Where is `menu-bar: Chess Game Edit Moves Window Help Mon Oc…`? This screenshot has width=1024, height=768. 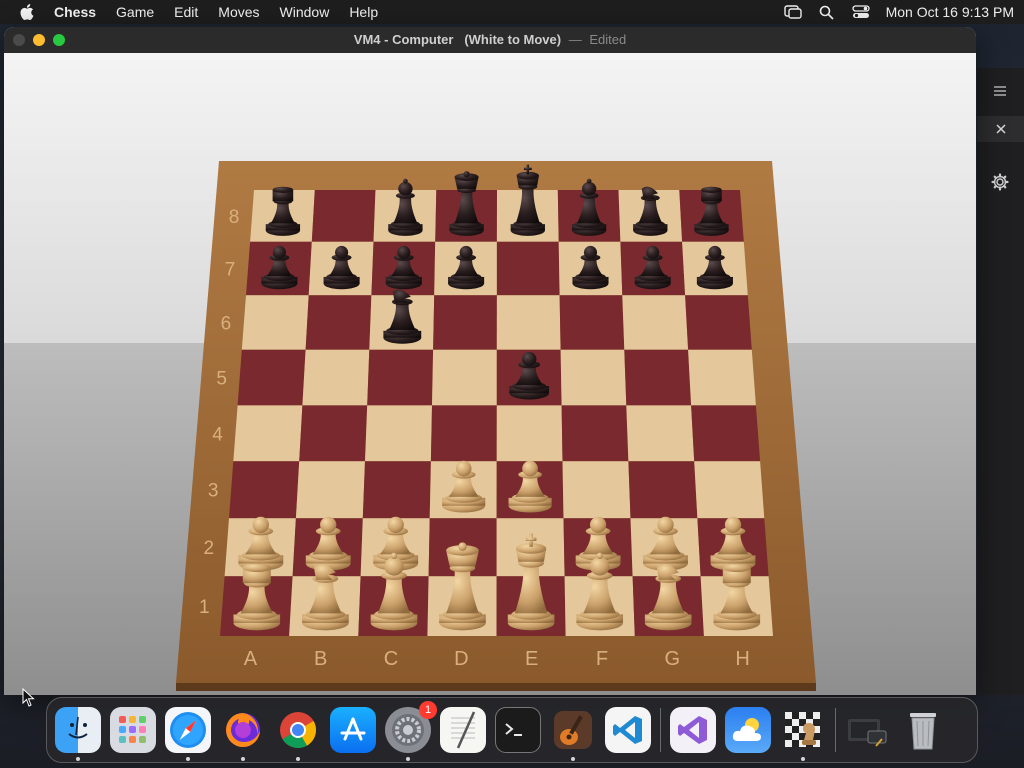 menu-bar: Chess Game Edit Moves Window Help Mon Oc… is located at coordinates (512, 12).